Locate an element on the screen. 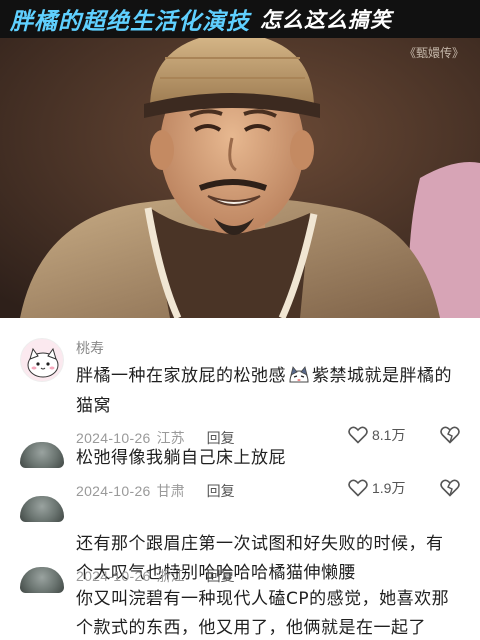 The image size is (480, 640). comment-meta-2: 2024-10-26 浙江 回复 is located at coordinates (155, 576).